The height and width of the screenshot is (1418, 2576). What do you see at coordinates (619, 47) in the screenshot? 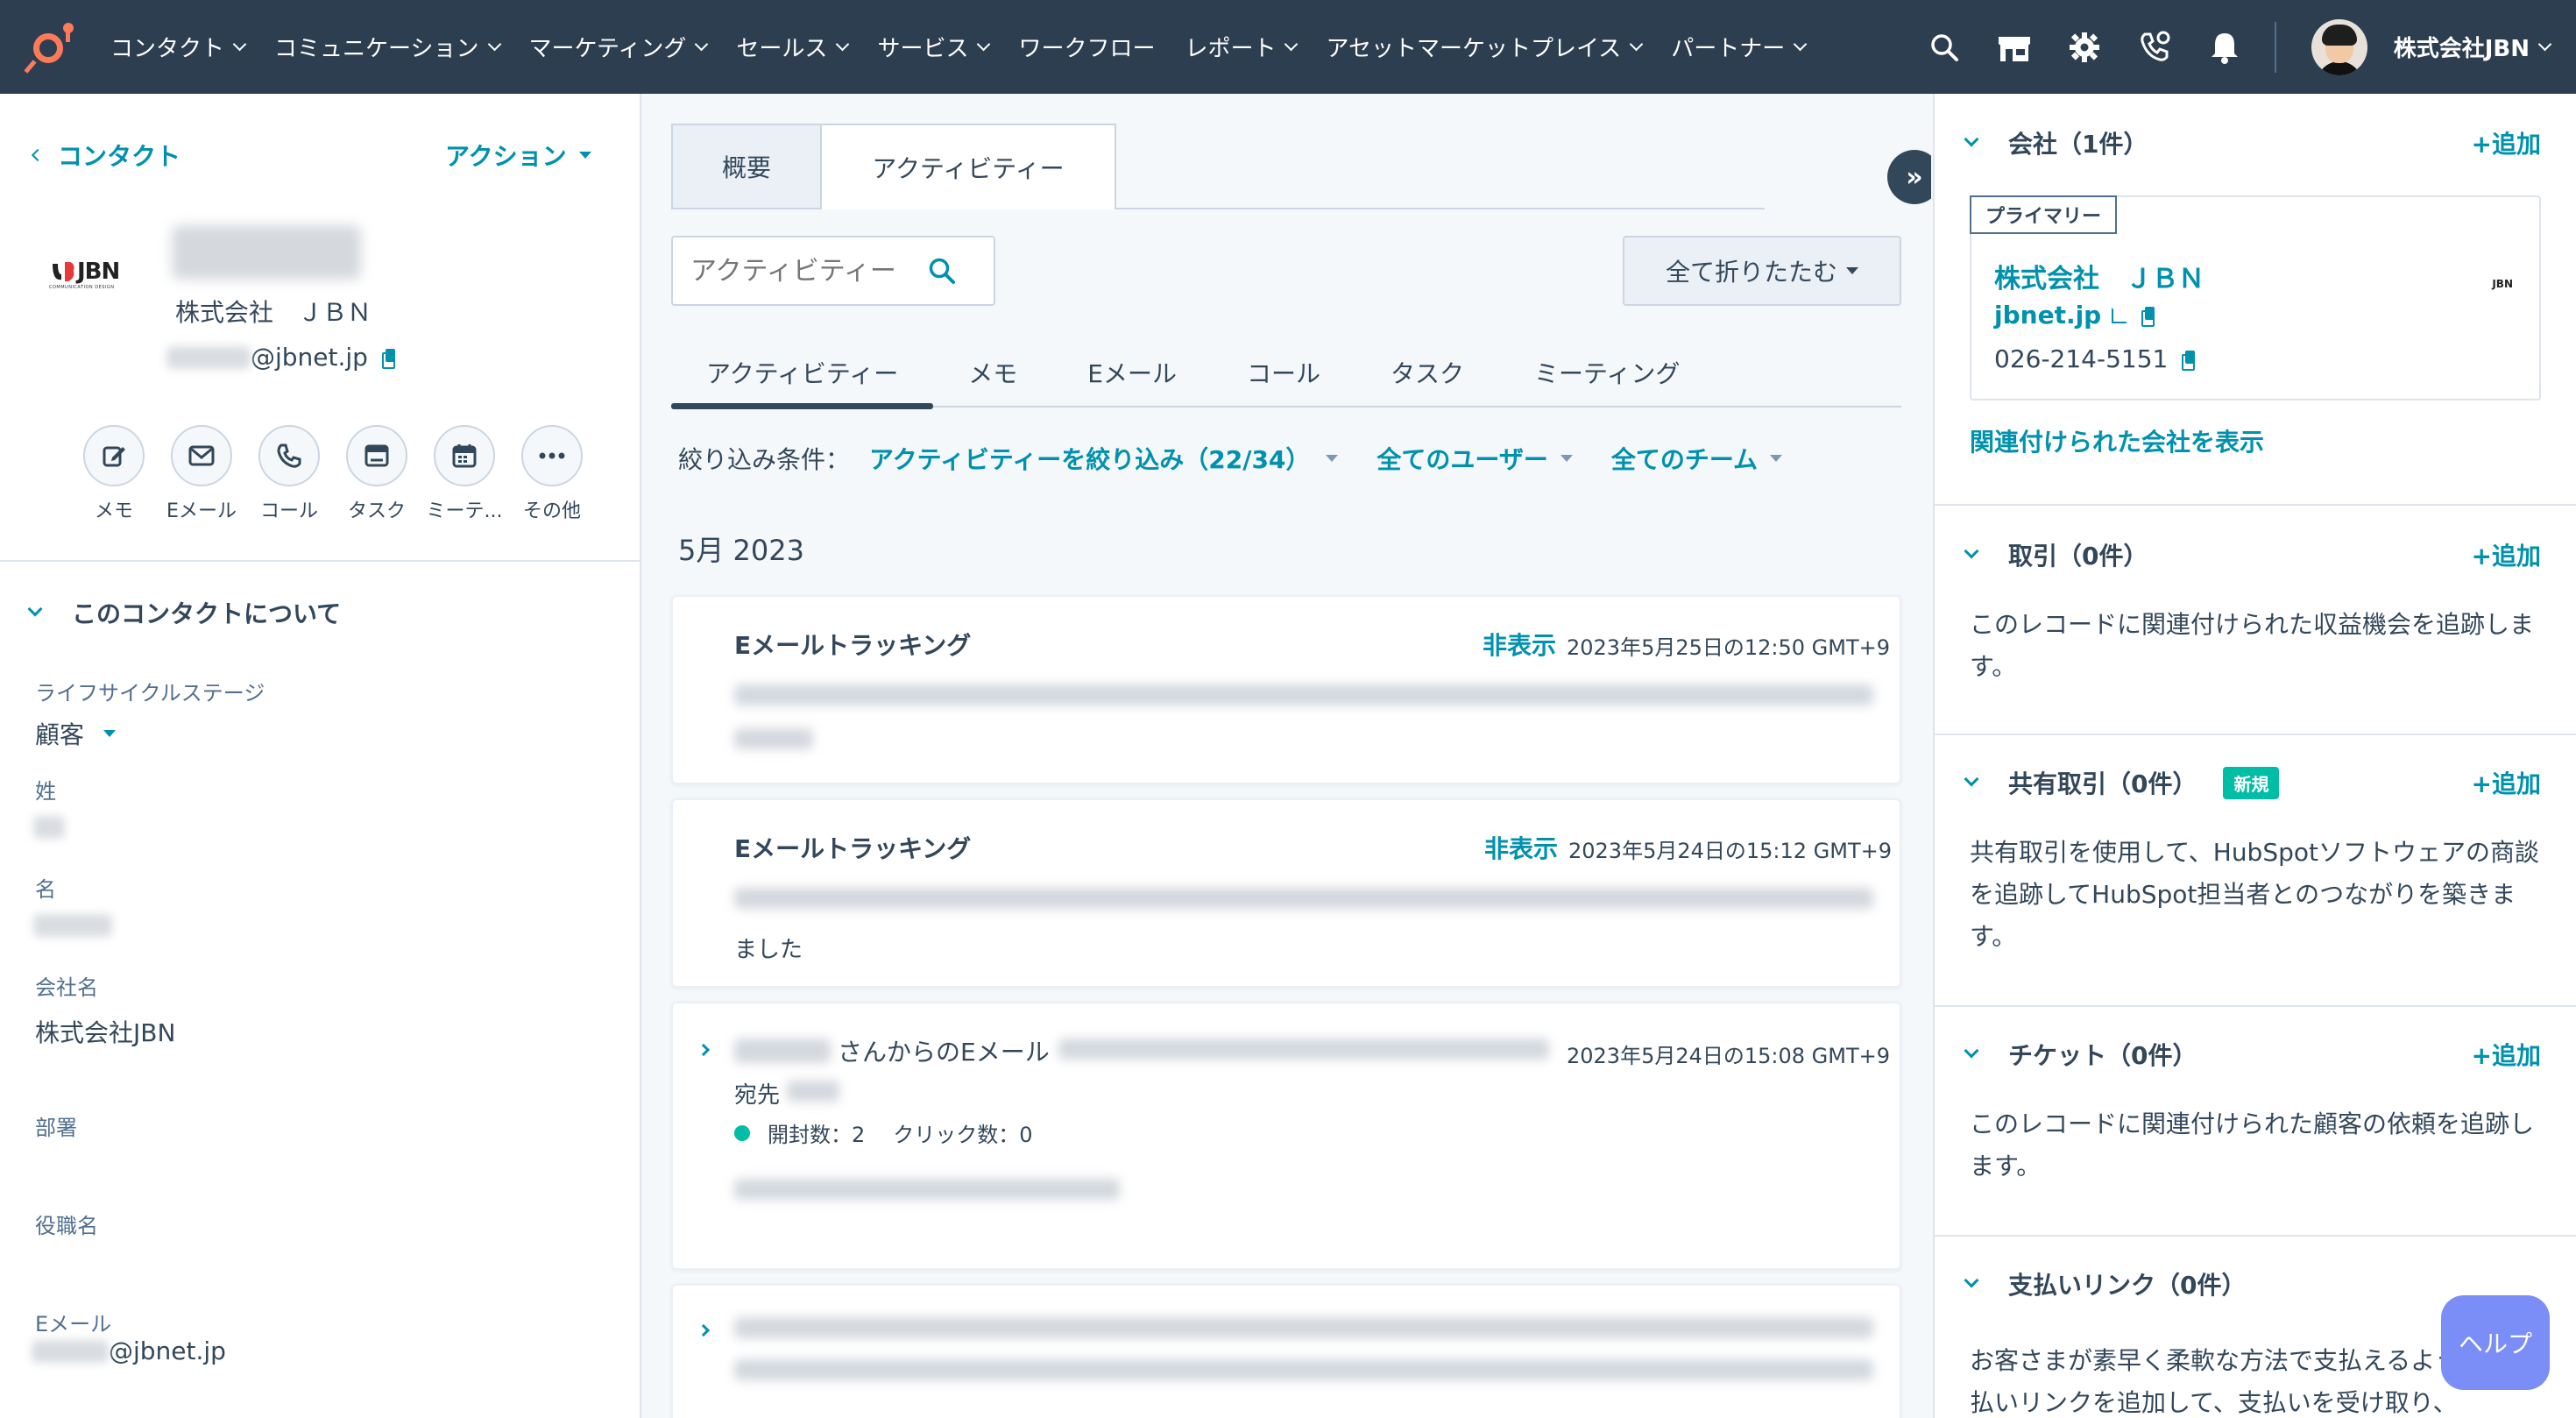
I see `nav-item-marketing: マーケティング` at bounding box center [619, 47].